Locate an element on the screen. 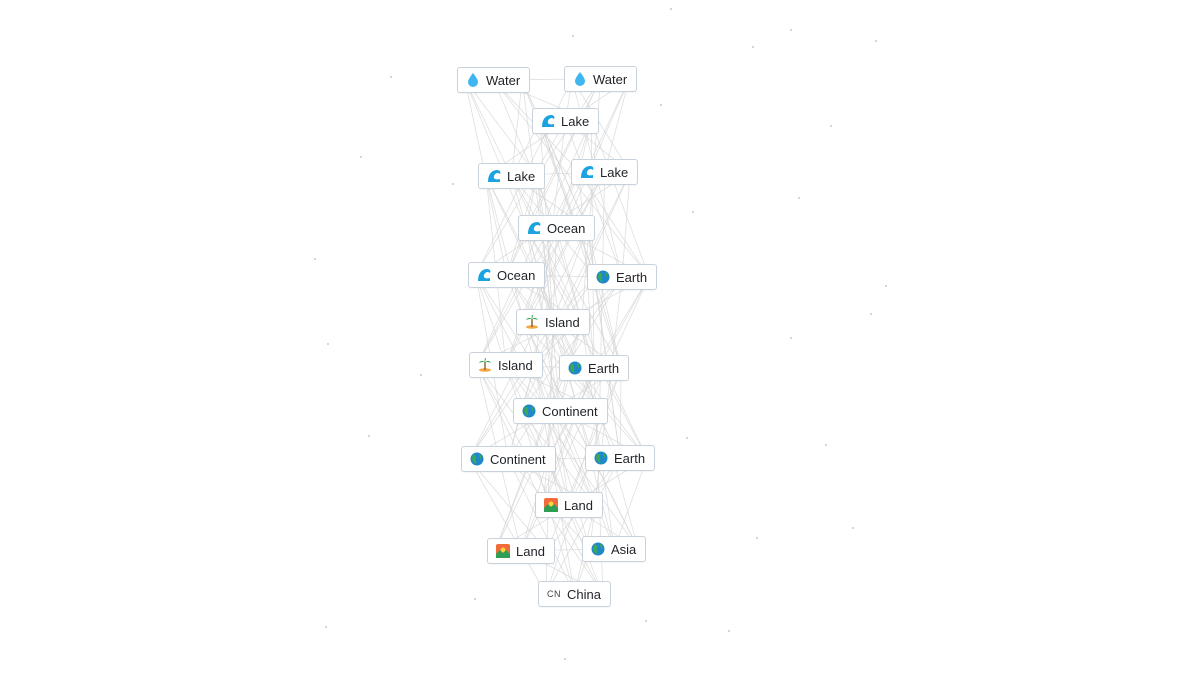  connection-lines is located at coordinates (557, 336).